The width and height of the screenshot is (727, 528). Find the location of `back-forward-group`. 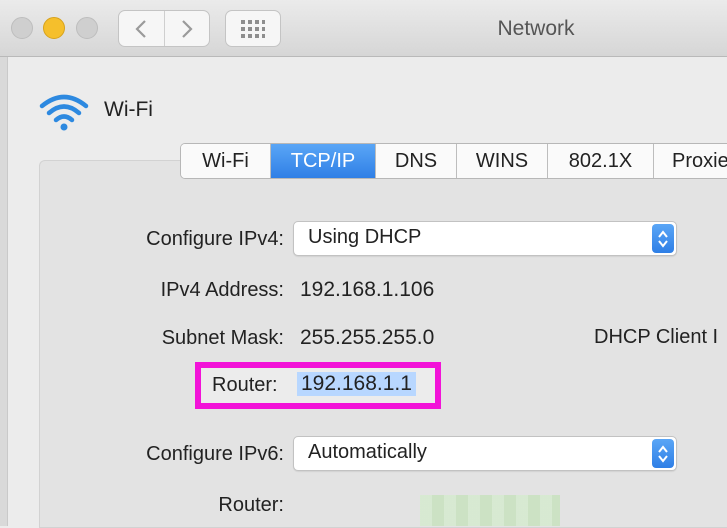

back-forward-group is located at coordinates (164, 28).